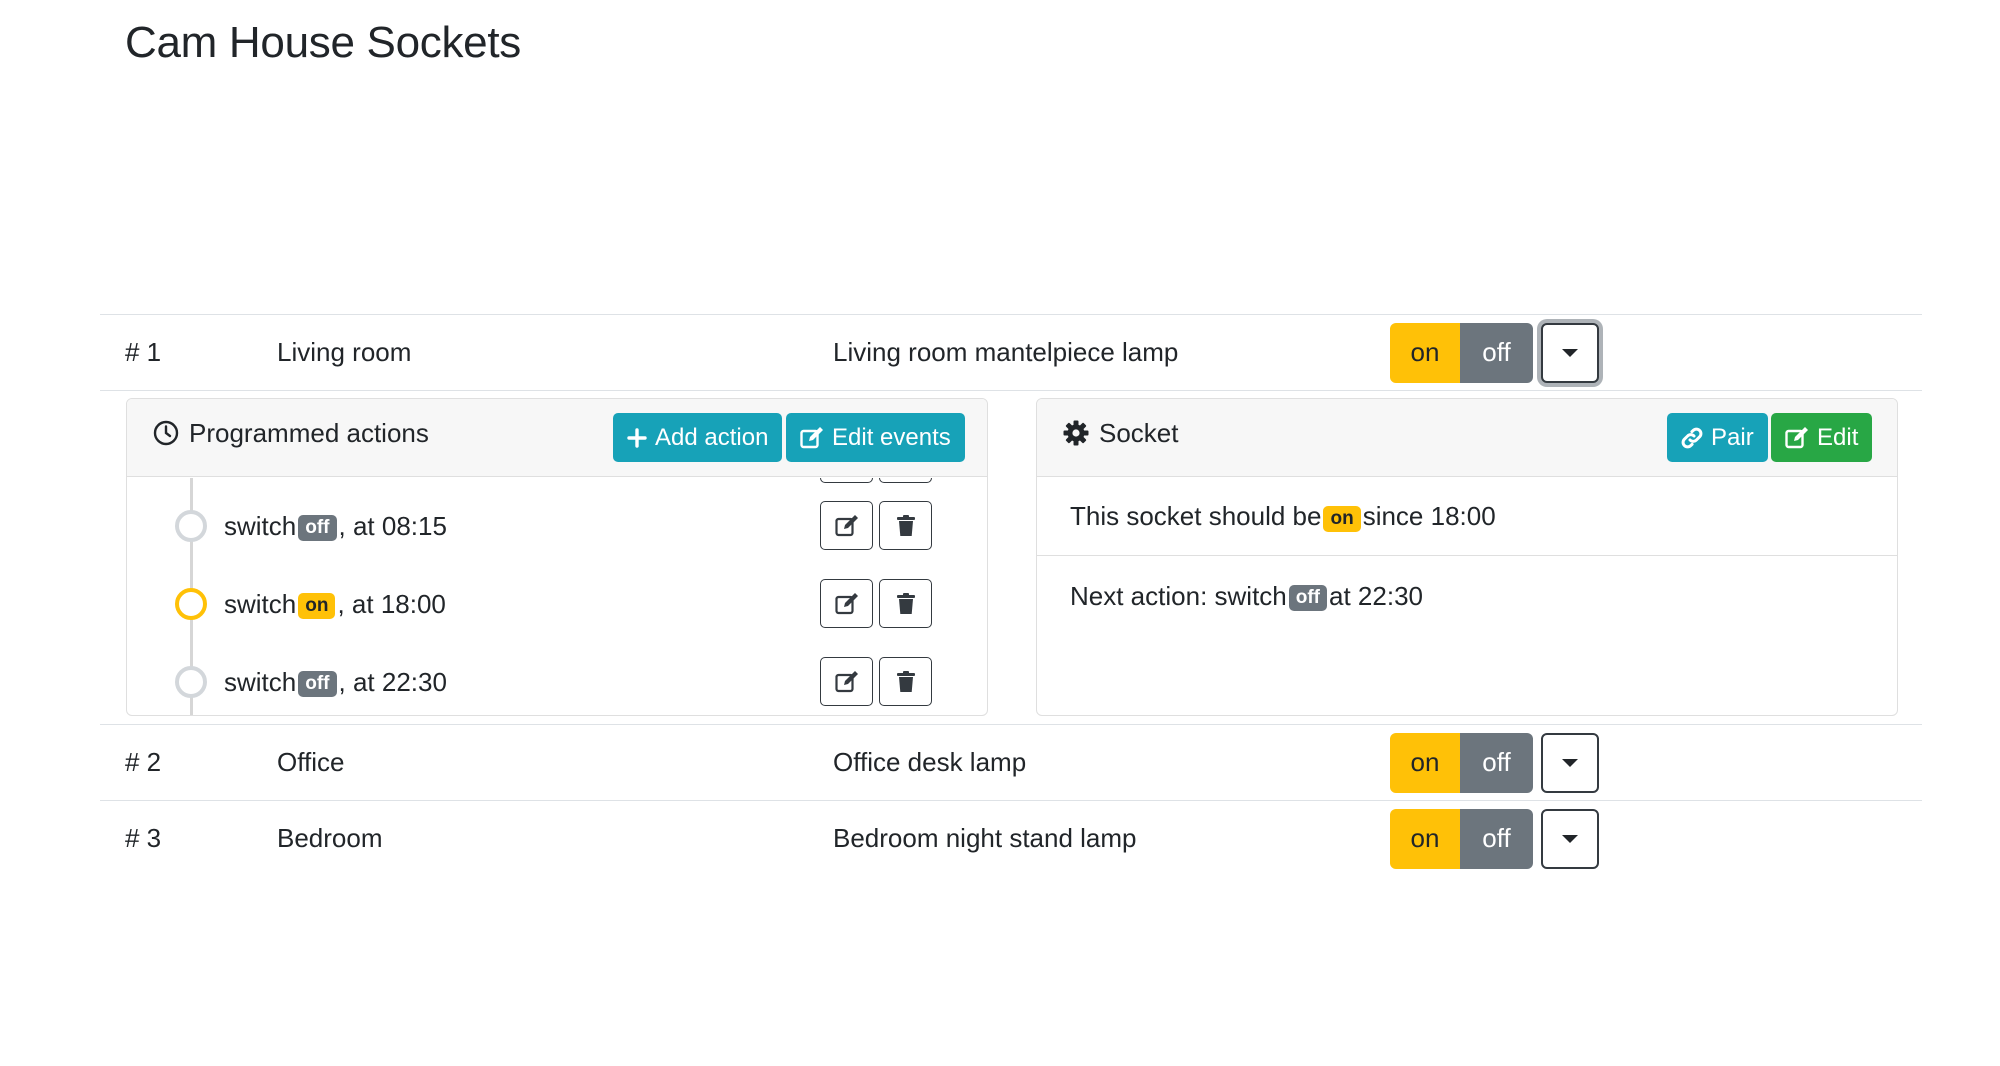 The image size is (2000, 1066). I want to click on socket-name: Office desk lamp, so click(930, 762).